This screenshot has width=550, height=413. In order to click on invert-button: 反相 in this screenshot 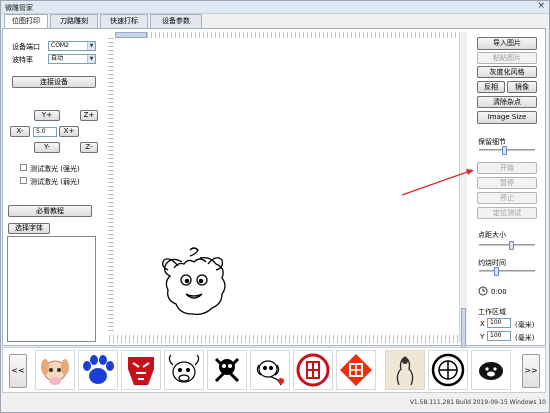, I will do `click(491, 87)`.